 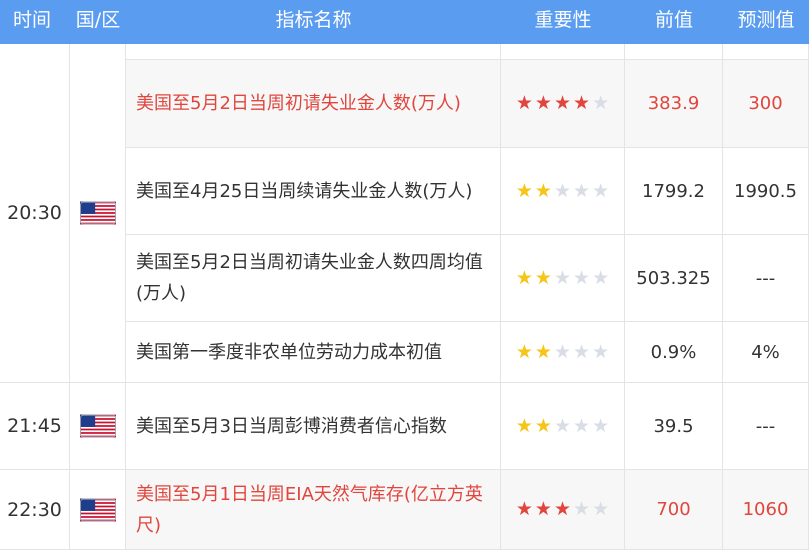 I want to click on header-time: 时间, so click(x=31, y=20).